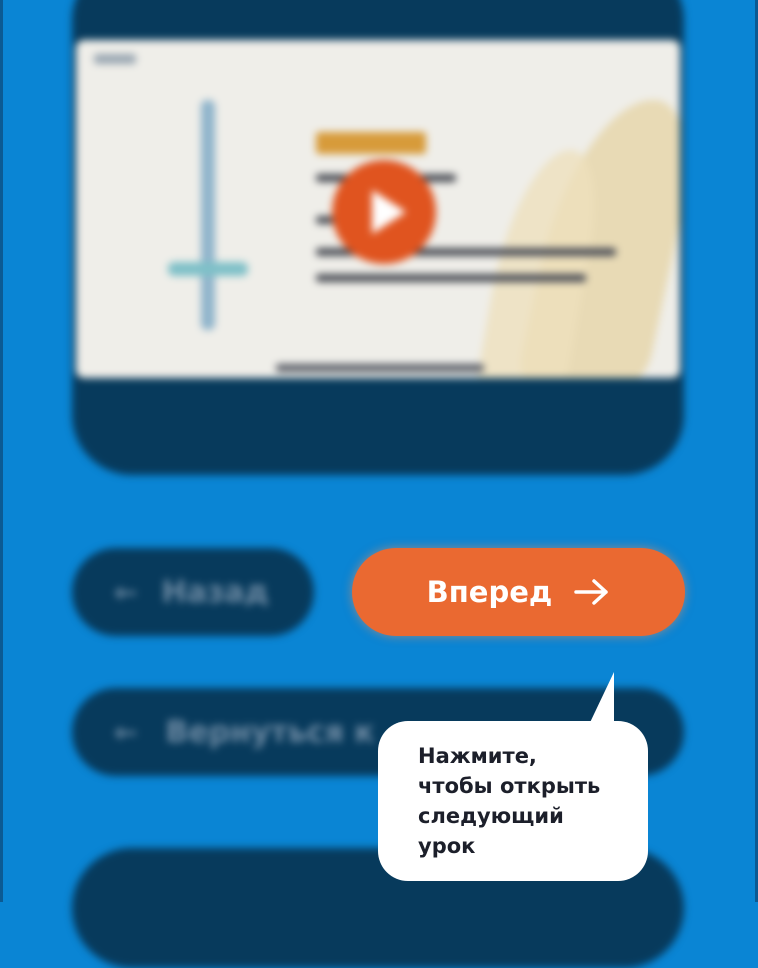  What do you see at coordinates (489, 592) in the screenshot?
I see `forward-button-label: Вперед` at bounding box center [489, 592].